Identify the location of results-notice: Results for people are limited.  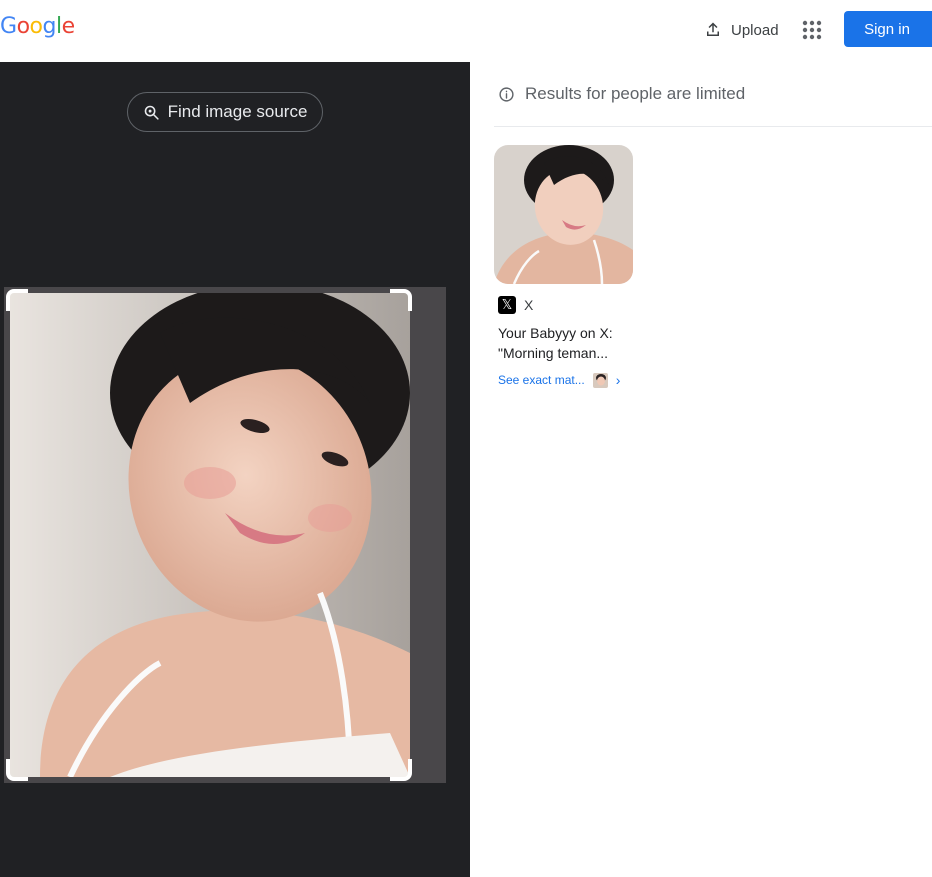
(621, 94).